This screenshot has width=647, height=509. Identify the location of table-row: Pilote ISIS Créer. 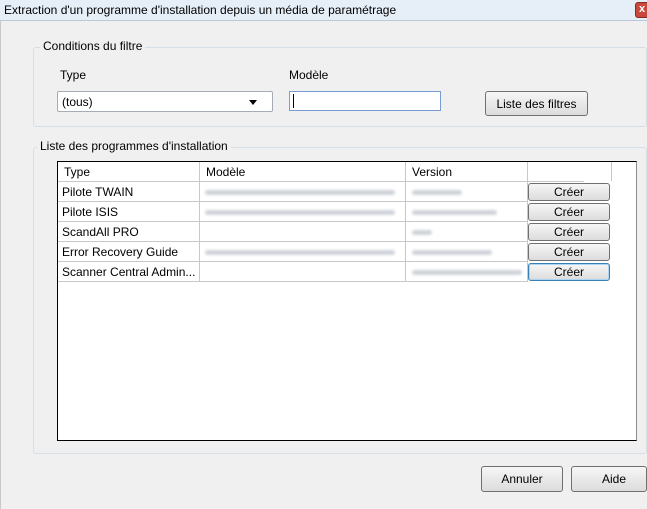
(334, 212).